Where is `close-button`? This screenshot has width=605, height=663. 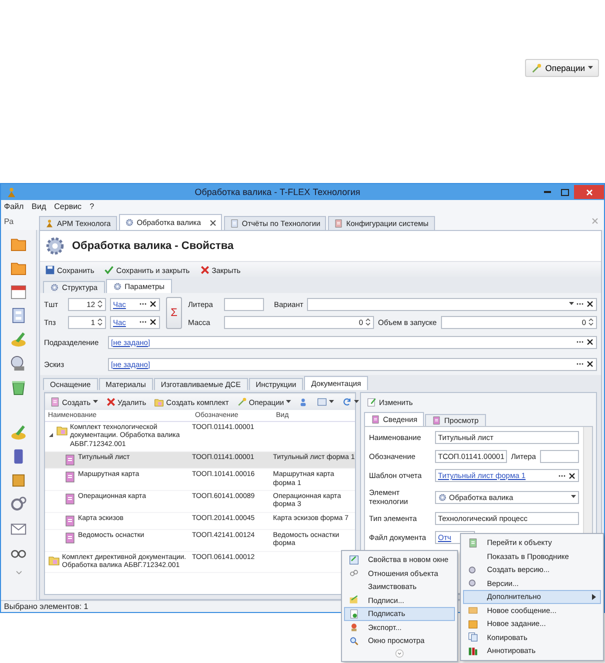 close-button is located at coordinates (589, 192).